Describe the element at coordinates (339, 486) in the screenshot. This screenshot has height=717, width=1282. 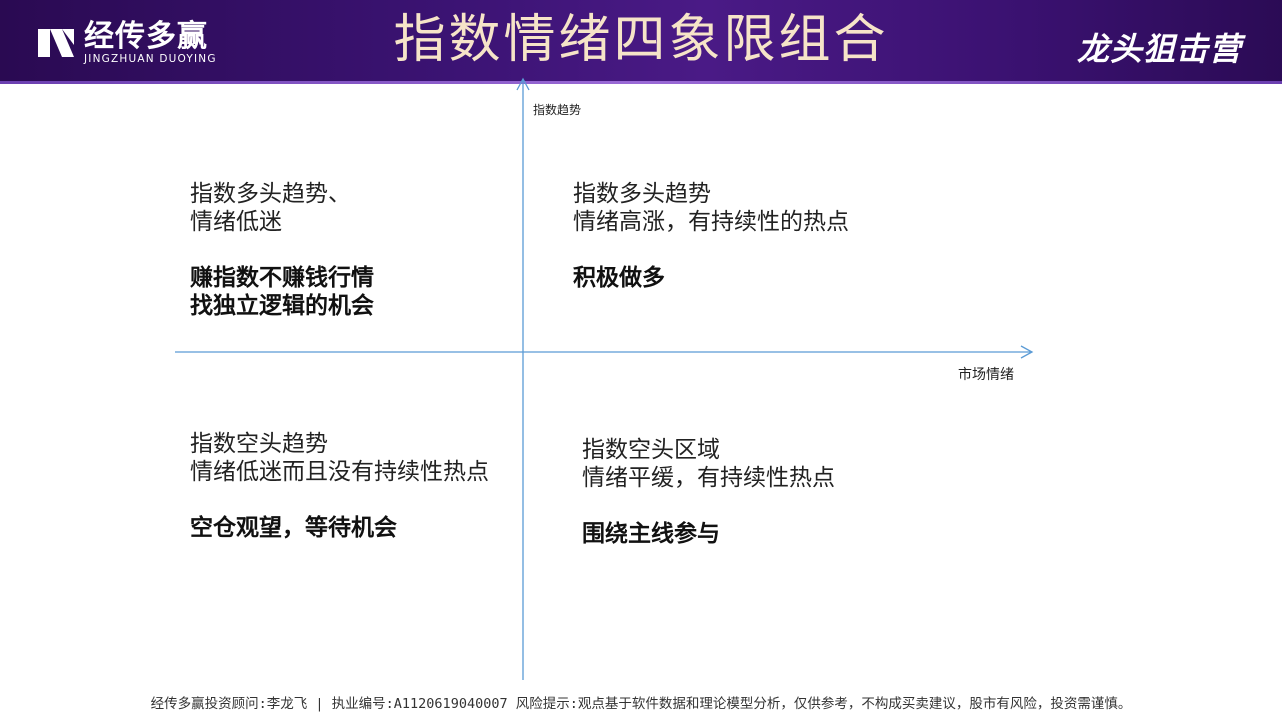
I see `quadrant-bottom-left: 指数空头趋势 情绪低迷而且没有持续性热点 空仓观望，等待机会` at that location.